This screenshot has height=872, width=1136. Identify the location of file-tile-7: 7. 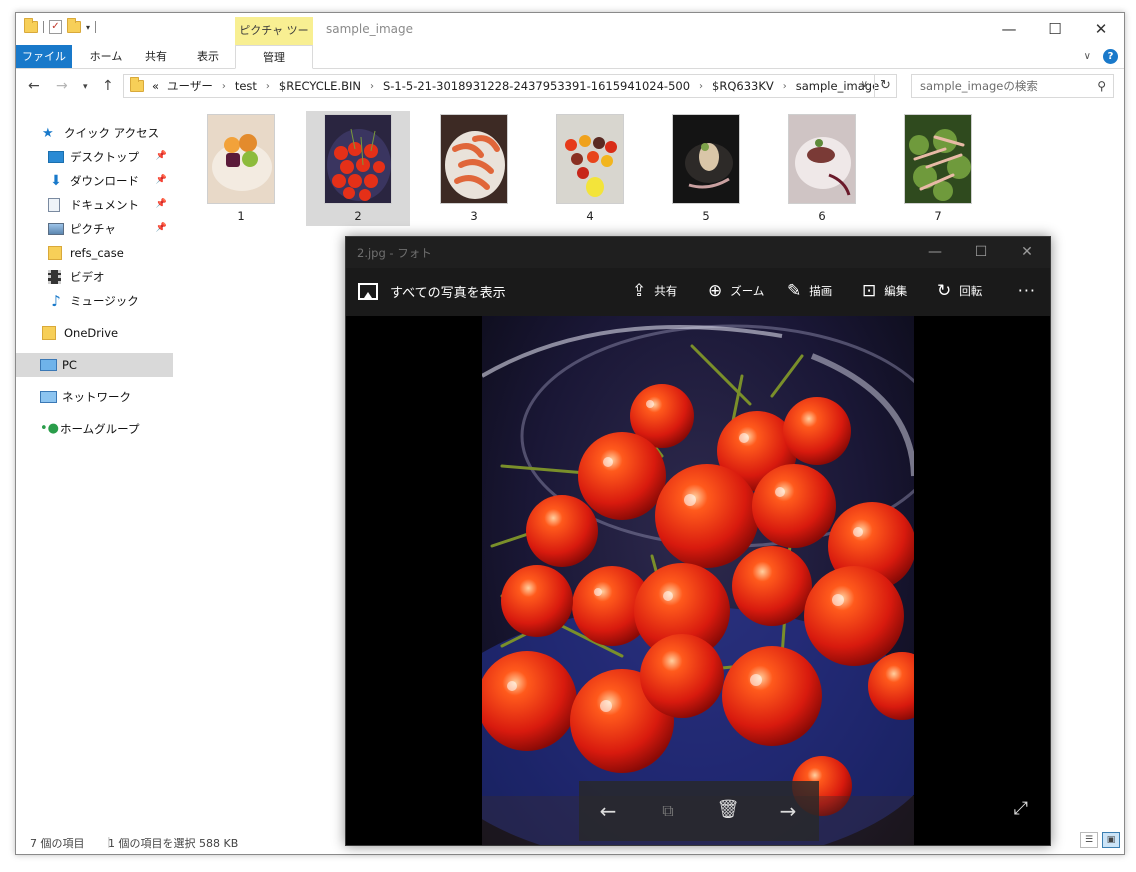
(938, 168).